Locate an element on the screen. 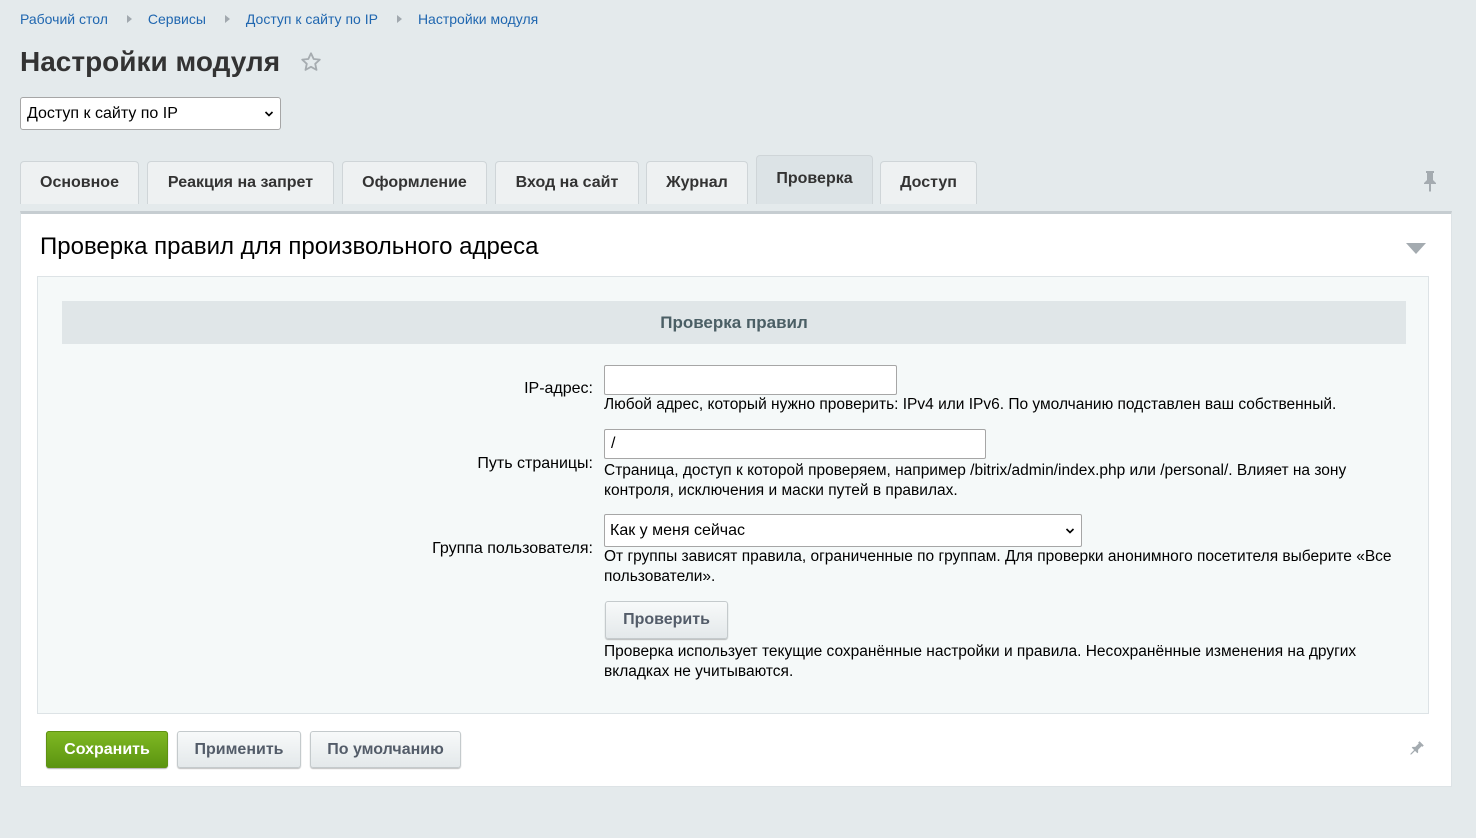 The image size is (1476, 838). page-title-row: Настройки модуля is located at coordinates (171, 62).